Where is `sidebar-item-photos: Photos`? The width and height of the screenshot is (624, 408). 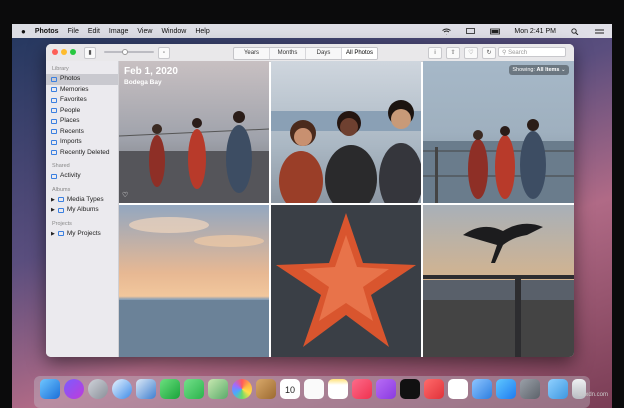 sidebar-item-photos: Photos is located at coordinates (82, 79).